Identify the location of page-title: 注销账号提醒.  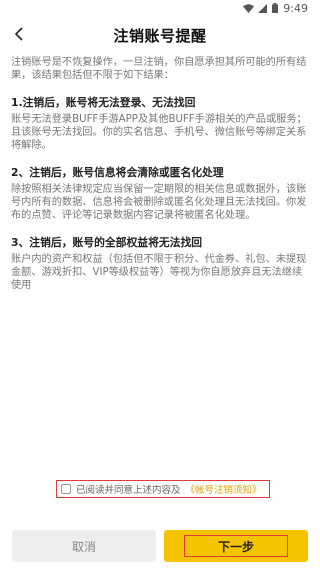
(160, 35).